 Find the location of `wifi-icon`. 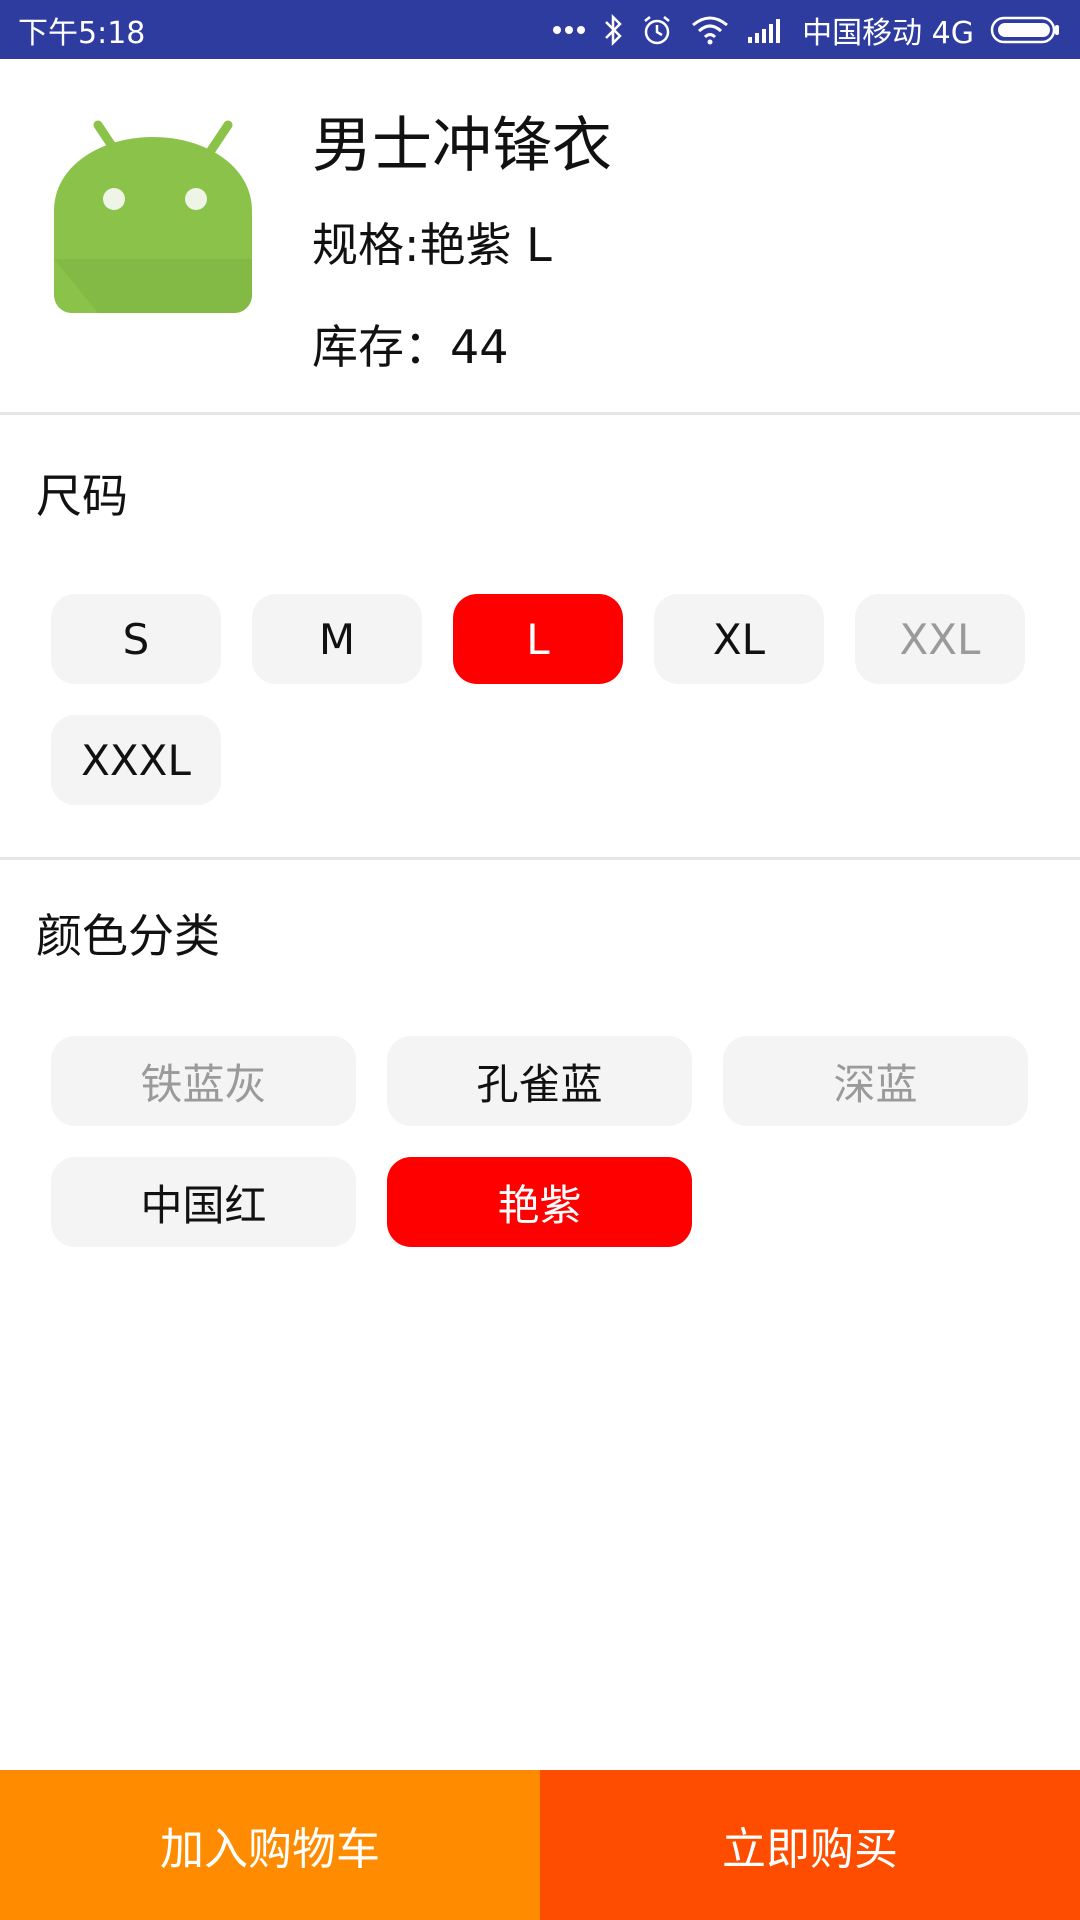

wifi-icon is located at coordinates (710, 30).